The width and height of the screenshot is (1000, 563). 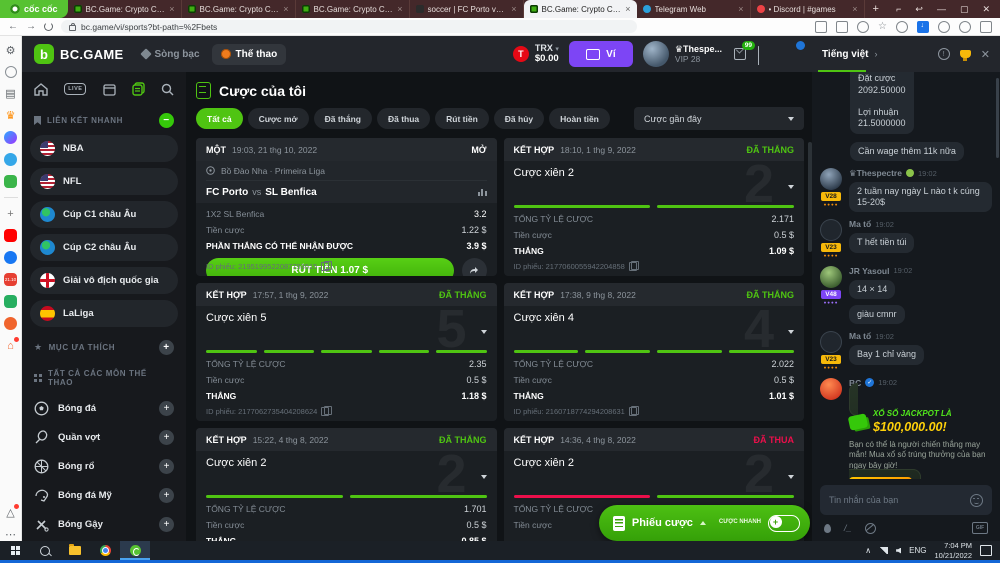 I want to click on start-button, so click(x=15, y=550).